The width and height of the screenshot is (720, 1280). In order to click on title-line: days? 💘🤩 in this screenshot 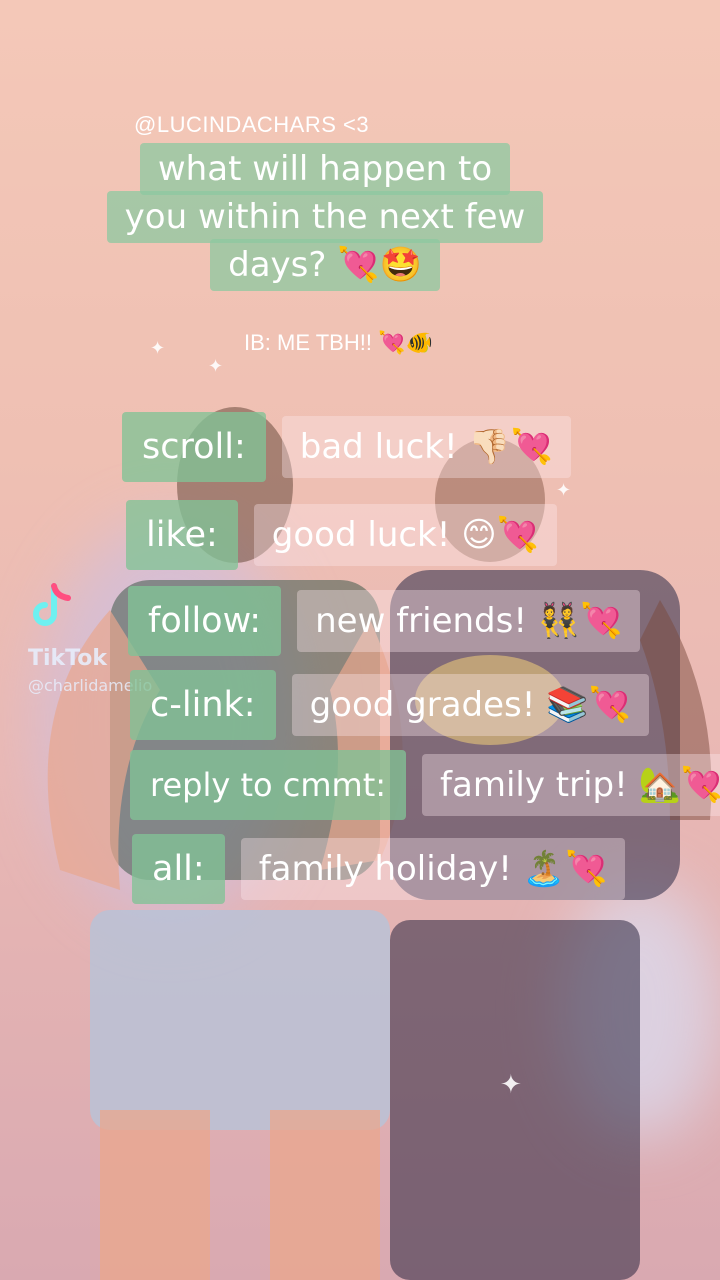, I will do `click(325, 265)`.